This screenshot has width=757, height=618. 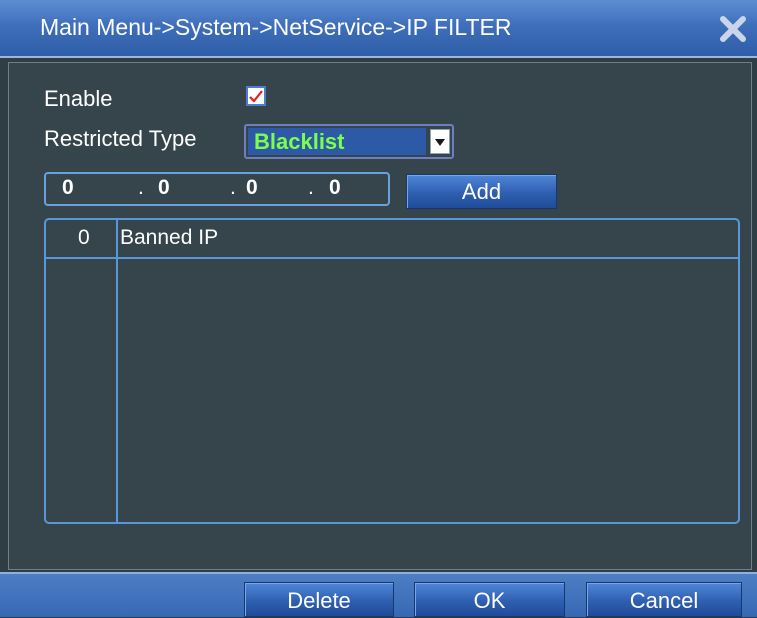 What do you see at coordinates (217, 189) in the screenshot?
I see `ip-address-input: 0 . 0 . 0 . 0` at bounding box center [217, 189].